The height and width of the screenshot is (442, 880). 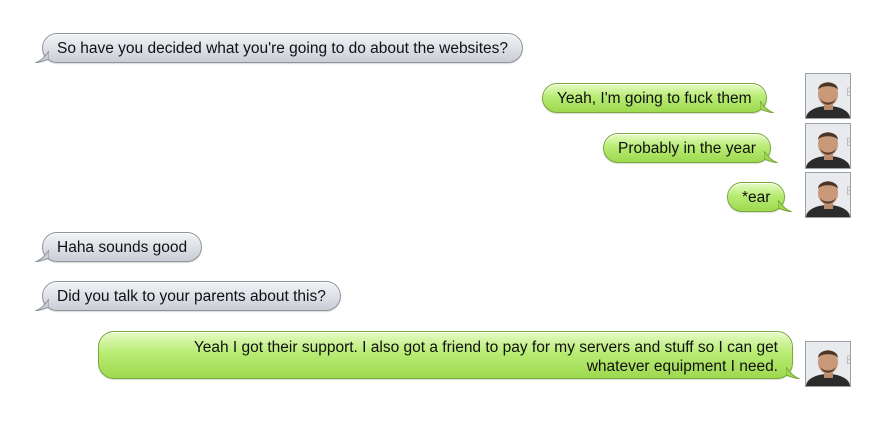 What do you see at coordinates (756, 197) in the screenshot?
I see `message-text: *ear` at bounding box center [756, 197].